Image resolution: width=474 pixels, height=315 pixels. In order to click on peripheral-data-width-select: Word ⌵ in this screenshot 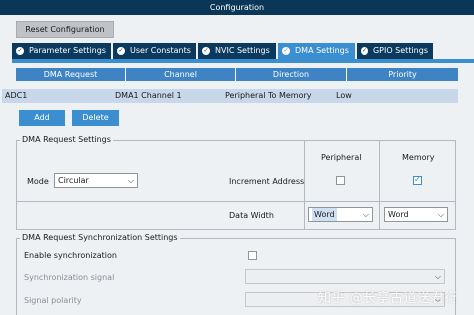, I will do `click(340, 214)`.